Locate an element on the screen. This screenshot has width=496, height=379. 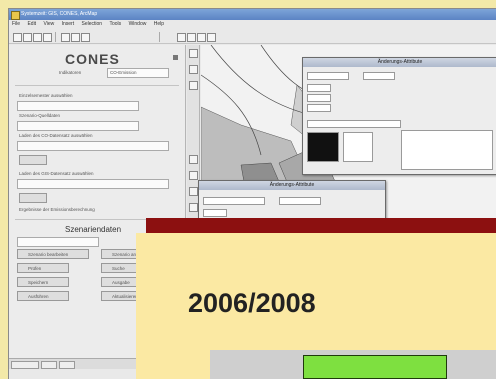
dialog-value-input is located at coordinates (319, 98).